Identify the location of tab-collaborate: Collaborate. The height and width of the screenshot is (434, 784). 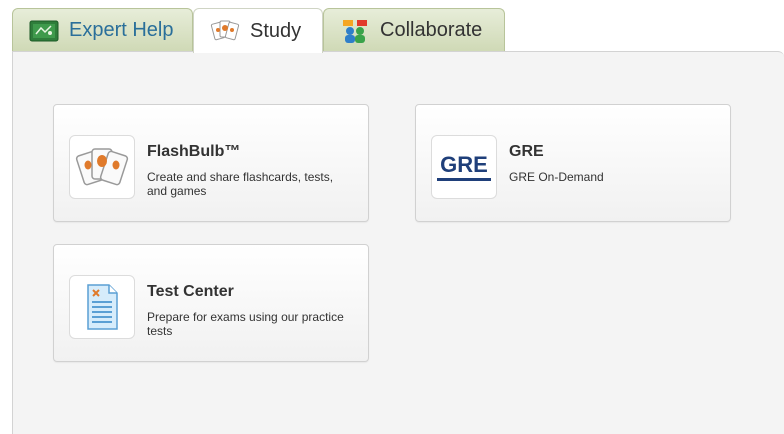
(414, 30).